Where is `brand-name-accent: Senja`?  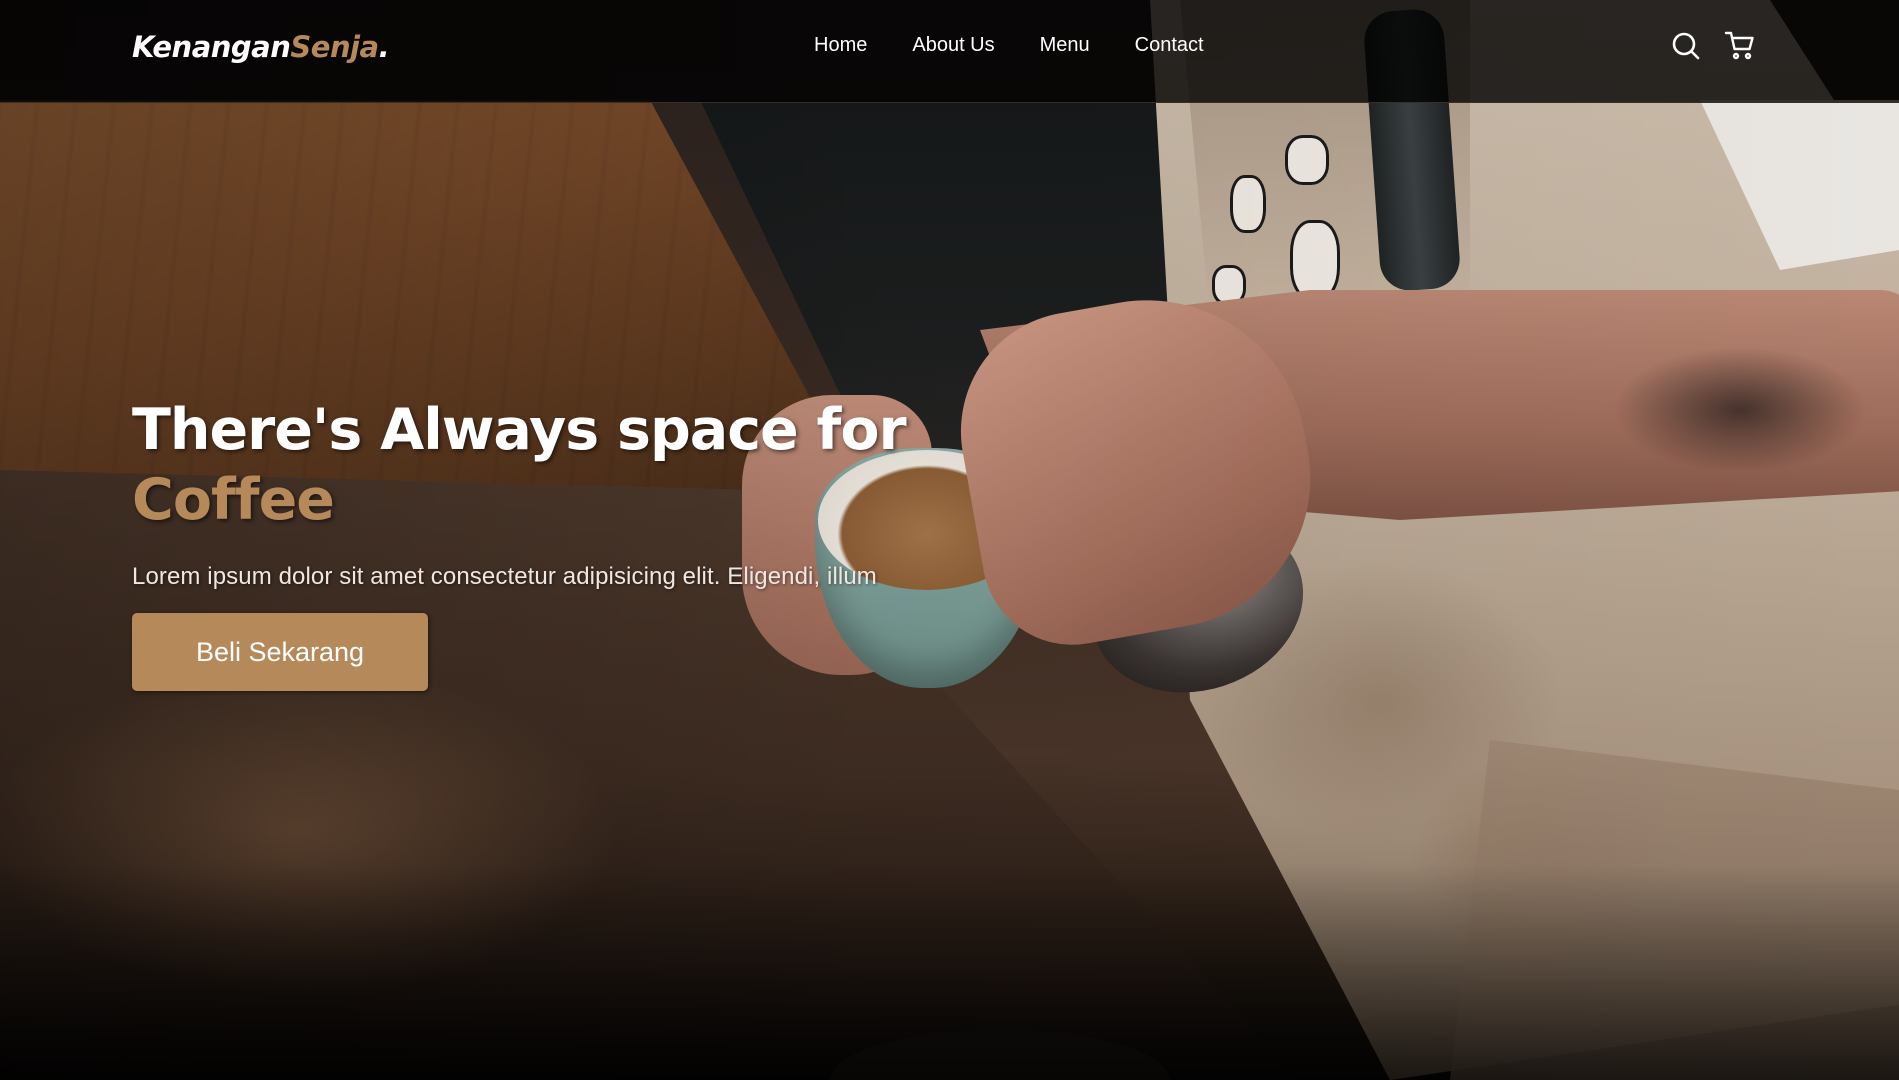 brand-name-accent: Senja is located at coordinates (334, 47).